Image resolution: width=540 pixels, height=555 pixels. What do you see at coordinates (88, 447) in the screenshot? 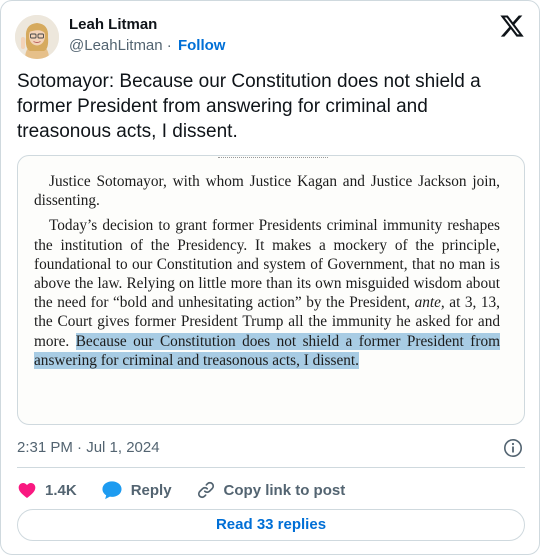
I see `timestamp: 2:31 PM · Jul 1, 2024` at bounding box center [88, 447].